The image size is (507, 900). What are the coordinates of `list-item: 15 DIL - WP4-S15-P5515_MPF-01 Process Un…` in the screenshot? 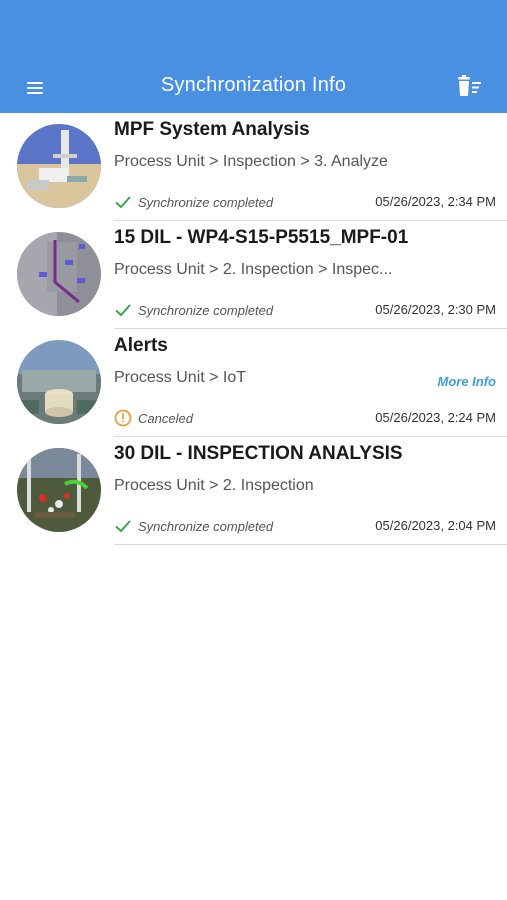 It's located at (253, 275).